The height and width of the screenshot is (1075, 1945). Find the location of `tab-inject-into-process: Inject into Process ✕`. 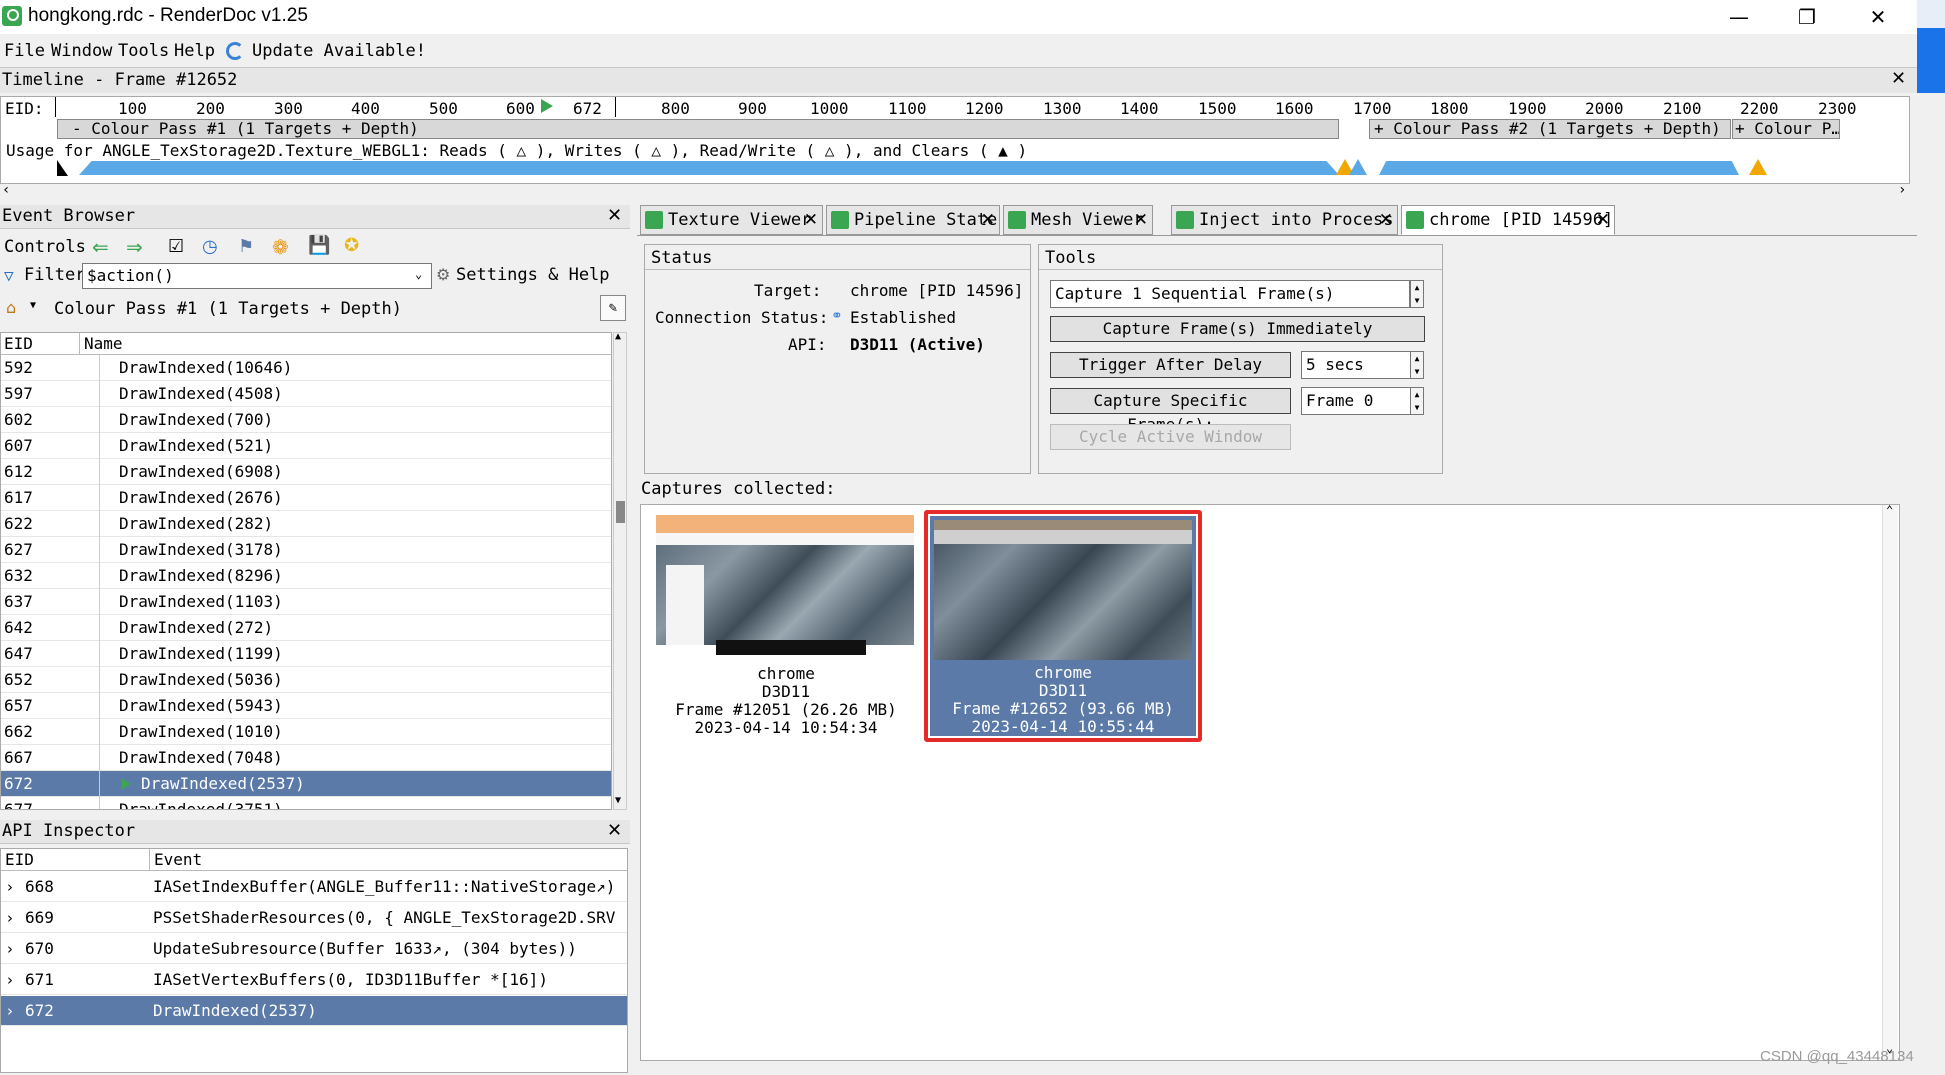

tab-inject-into-process: Inject into Process ✕ is located at coordinates (1284, 220).